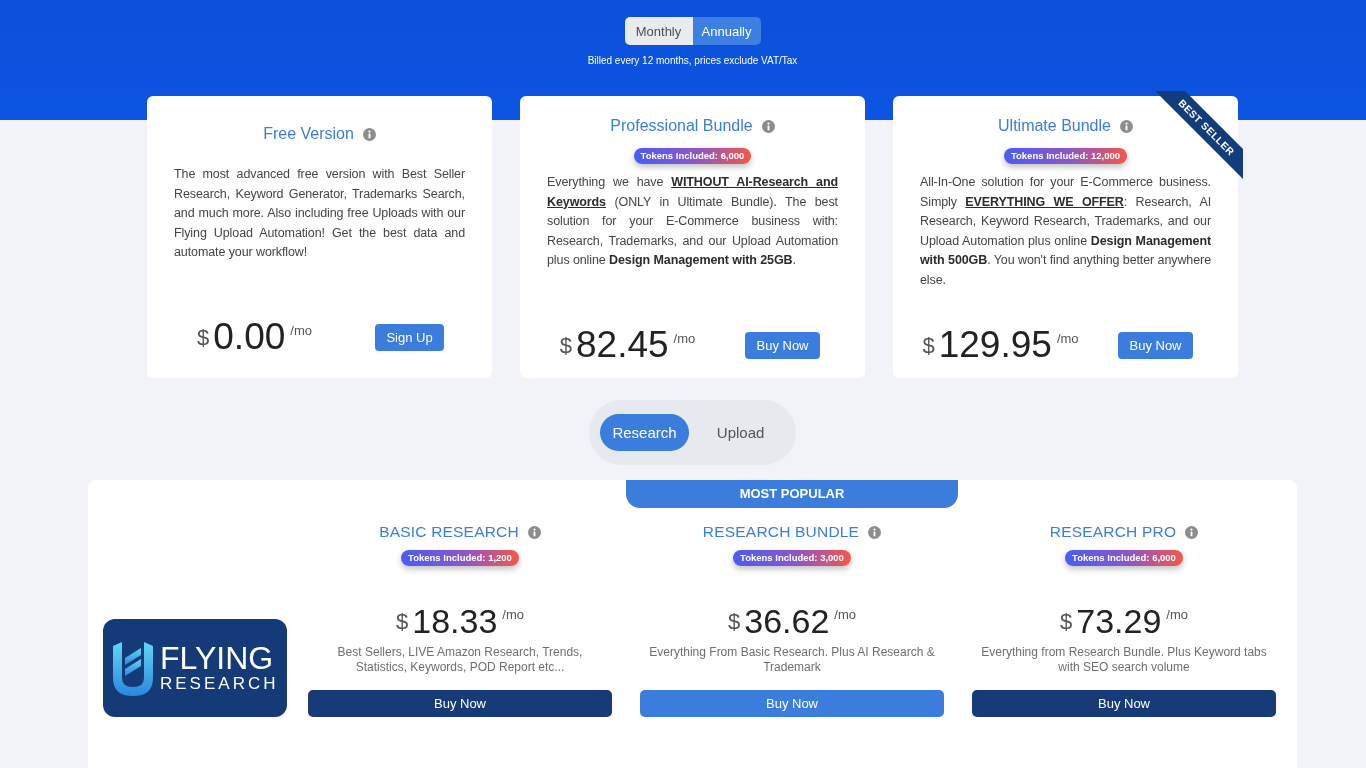 The width and height of the screenshot is (1366, 768). What do you see at coordinates (692, 221) in the screenshot?
I see `plan-description: Everything we have WITHOUT AI-Research and Keywords (ONLY in Ultimate Bundle). The best solution for your E-Commerce business with: Research, Trademarks, and our Upload Automation plus online Design Management with 25GB.` at bounding box center [692, 221].